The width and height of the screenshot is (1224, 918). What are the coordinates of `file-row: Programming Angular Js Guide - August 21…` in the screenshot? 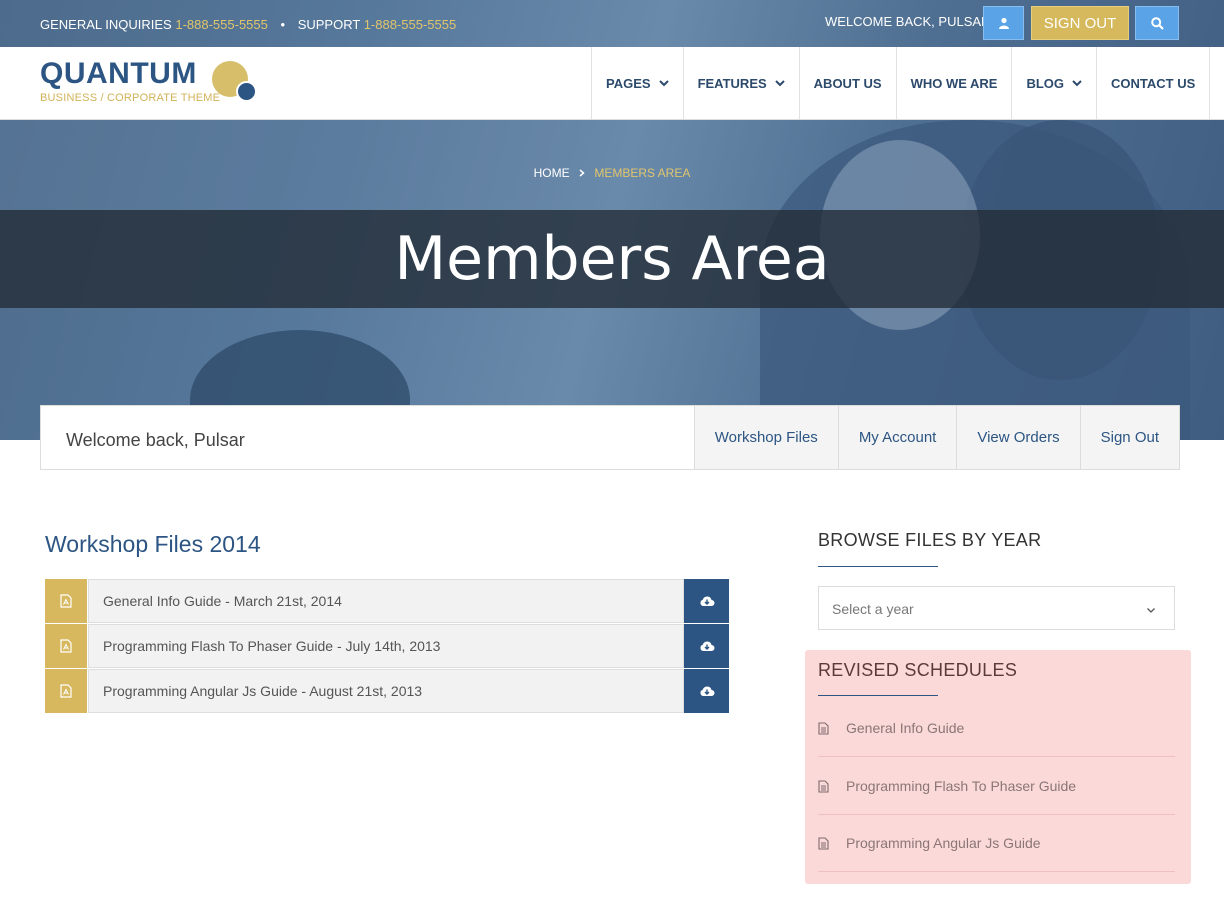 It's located at (387, 691).